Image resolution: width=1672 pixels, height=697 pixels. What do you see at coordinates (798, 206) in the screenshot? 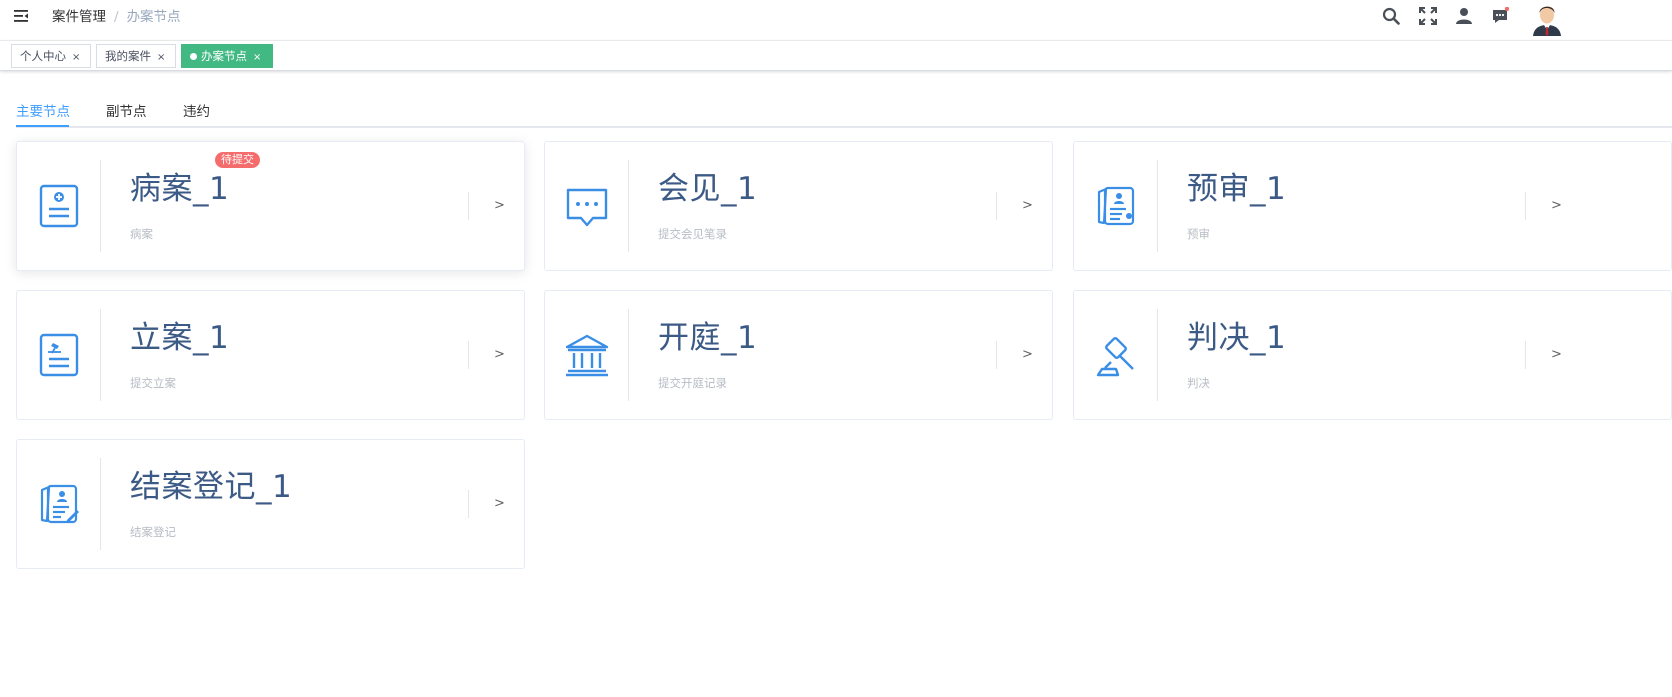
I see `node-card-meeting: 会见_1 提交会见笔录 >` at bounding box center [798, 206].